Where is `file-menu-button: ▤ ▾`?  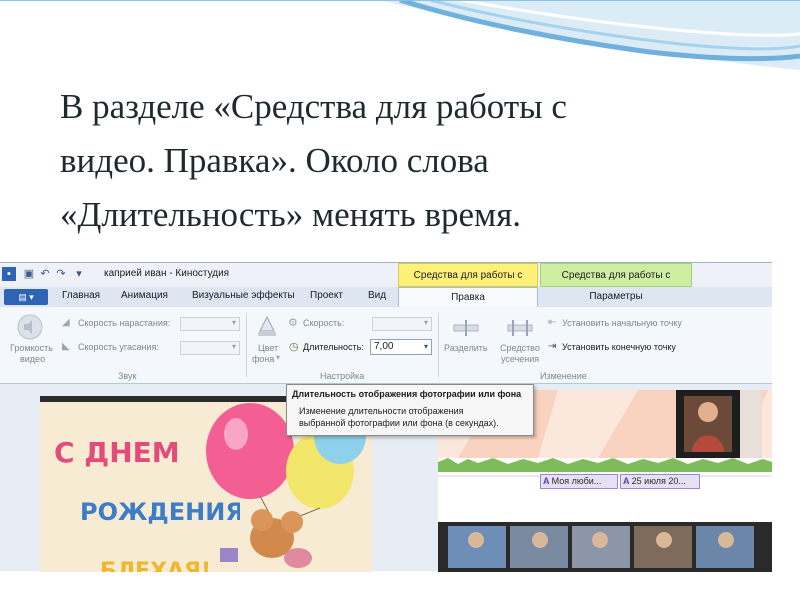 file-menu-button: ▤ ▾ is located at coordinates (26, 297).